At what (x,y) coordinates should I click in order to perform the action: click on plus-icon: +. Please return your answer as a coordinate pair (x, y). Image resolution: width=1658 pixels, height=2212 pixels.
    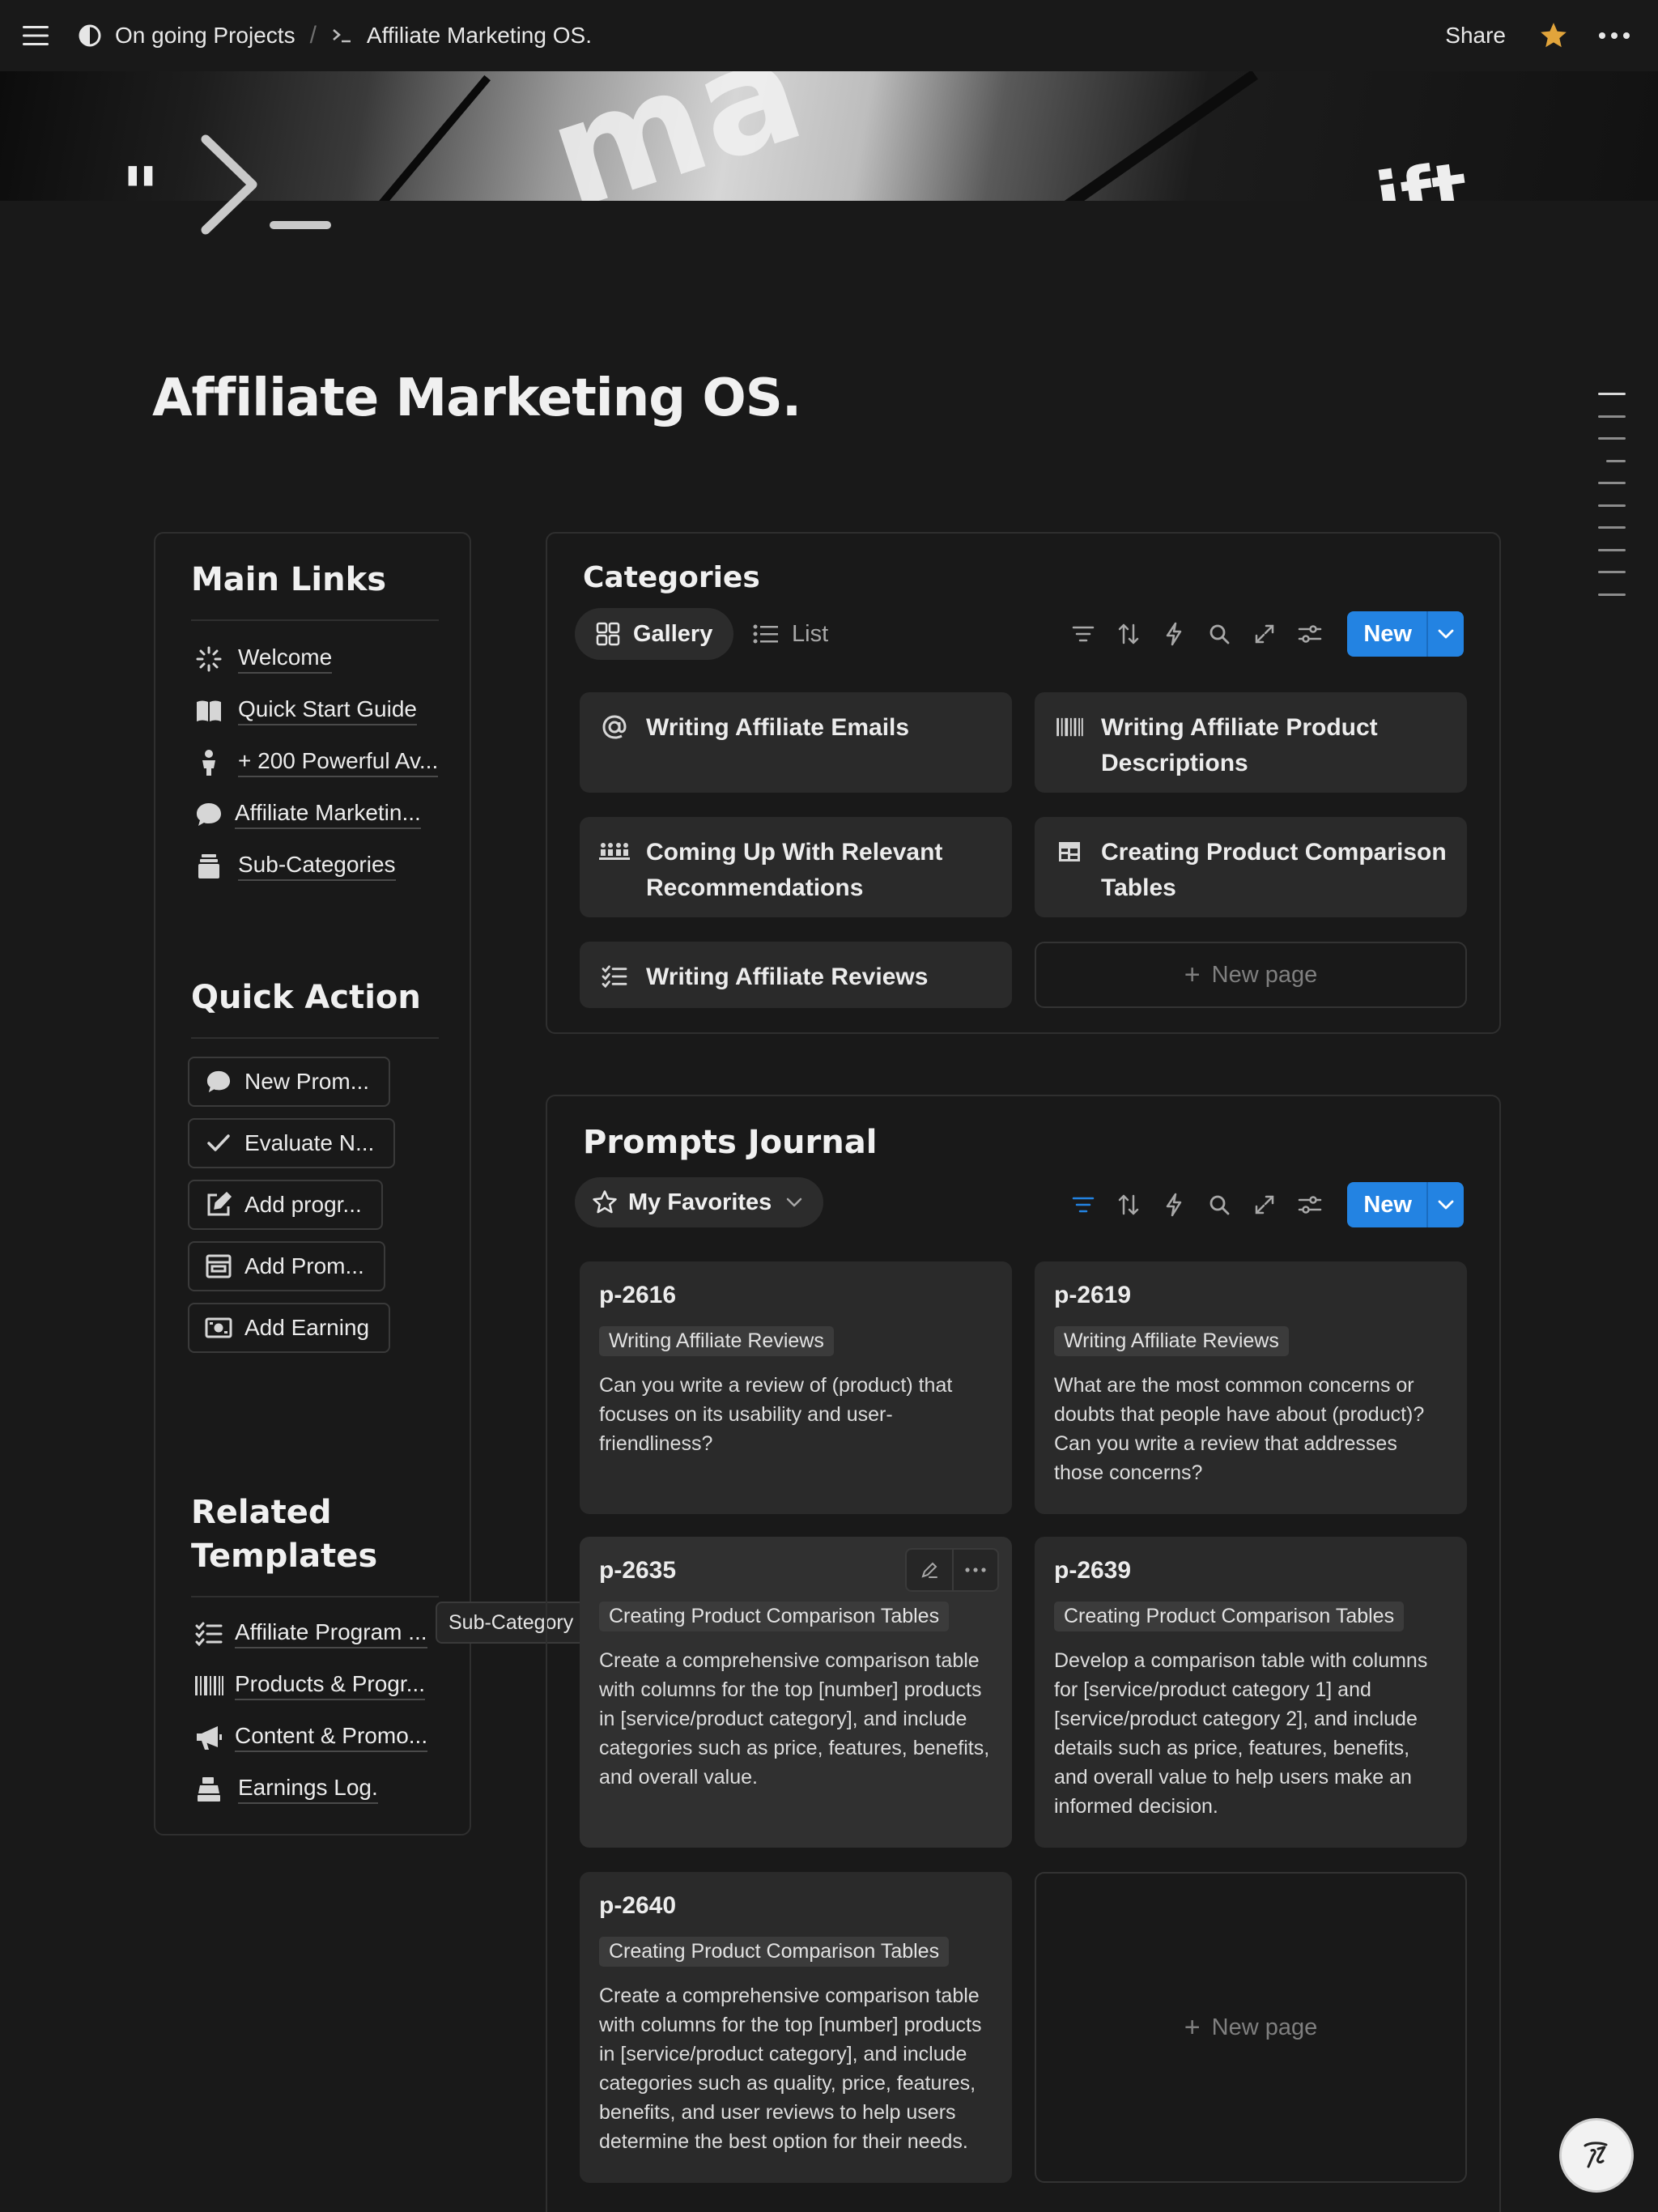
    Looking at the image, I should click on (1192, 975).